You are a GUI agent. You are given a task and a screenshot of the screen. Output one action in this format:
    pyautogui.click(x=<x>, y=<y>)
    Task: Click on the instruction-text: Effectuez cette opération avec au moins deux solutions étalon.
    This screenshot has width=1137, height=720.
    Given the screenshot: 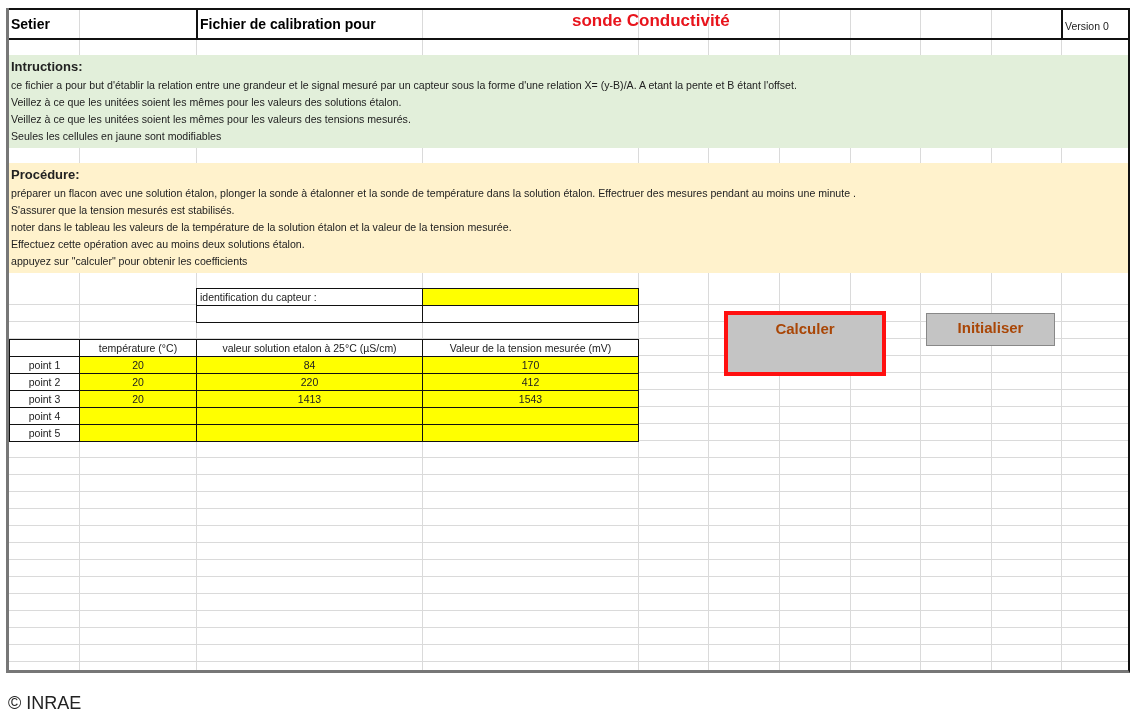 What is the action you would take?
    pyautogui.click(x=158, y=244)
    